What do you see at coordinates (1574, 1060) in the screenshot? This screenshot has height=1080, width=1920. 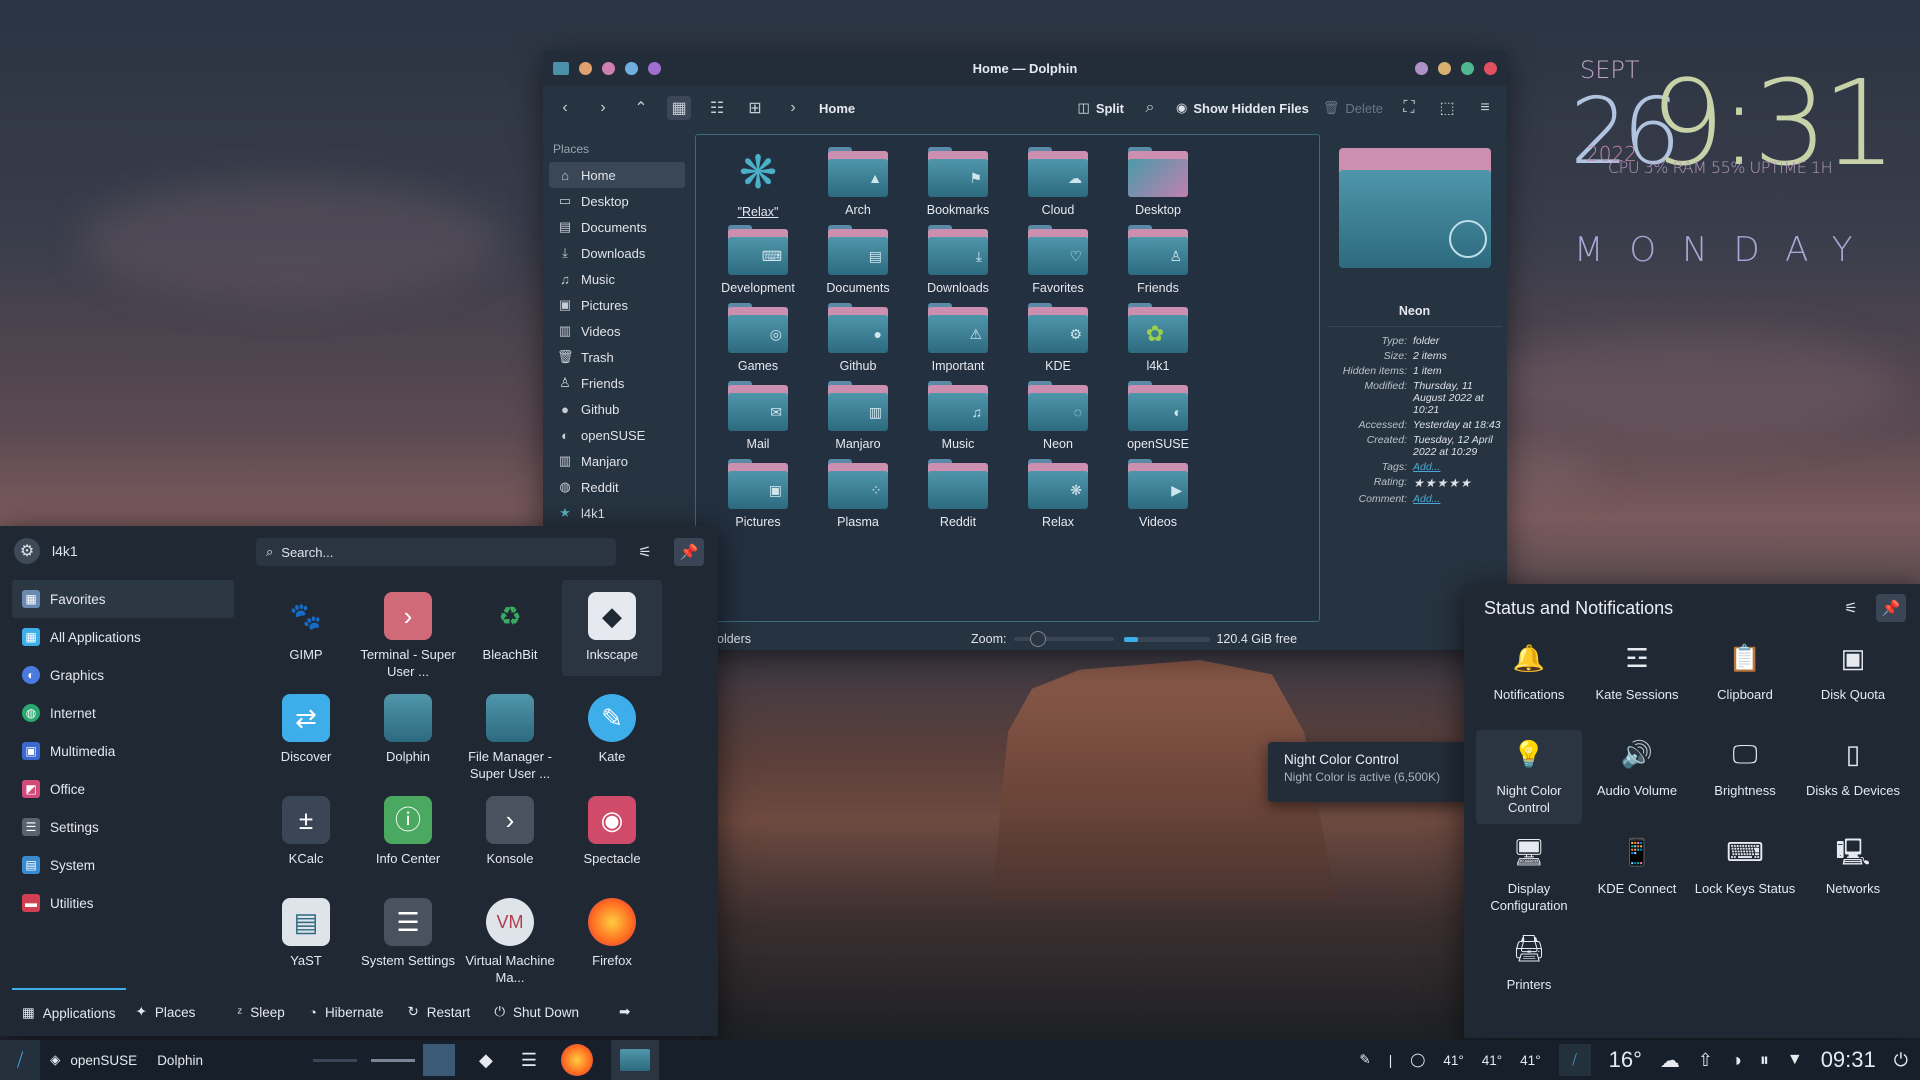 I see `kde-icon: ⧸` at bounding box center [1574, 1060].